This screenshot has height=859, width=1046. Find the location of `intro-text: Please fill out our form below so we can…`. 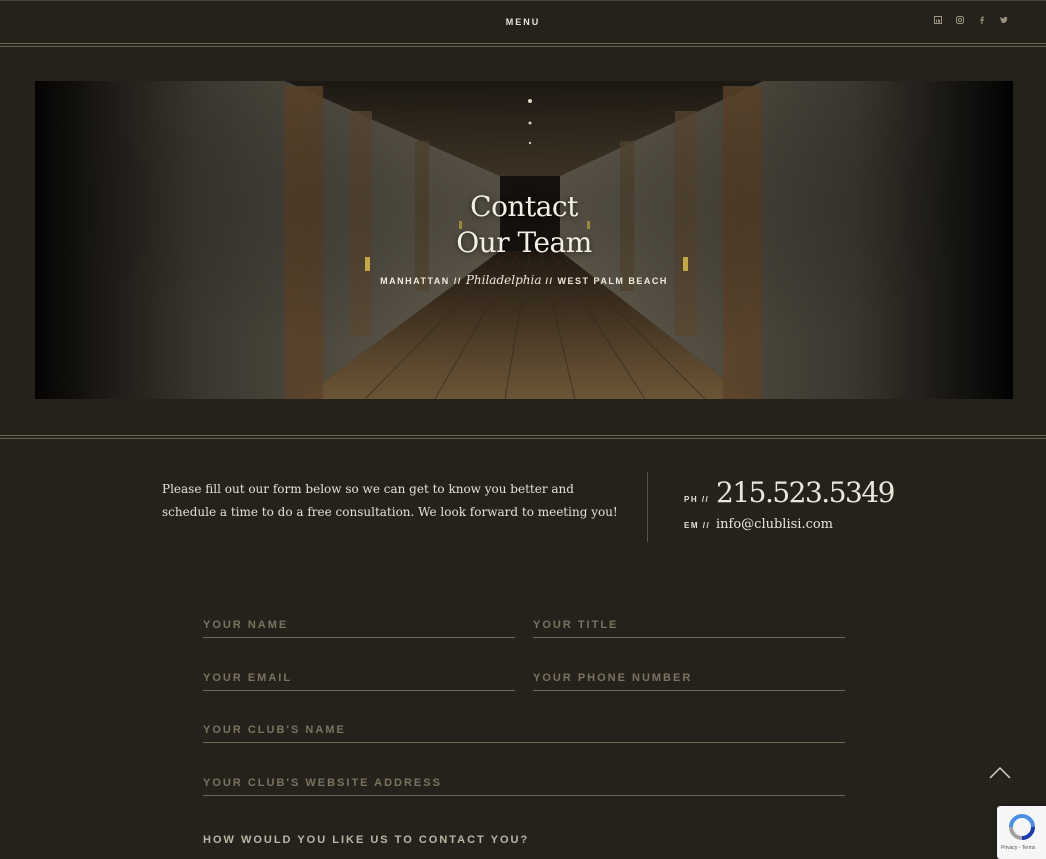

intro-text: Please fill out our form below so we can… is located at coordinates (390, 500).